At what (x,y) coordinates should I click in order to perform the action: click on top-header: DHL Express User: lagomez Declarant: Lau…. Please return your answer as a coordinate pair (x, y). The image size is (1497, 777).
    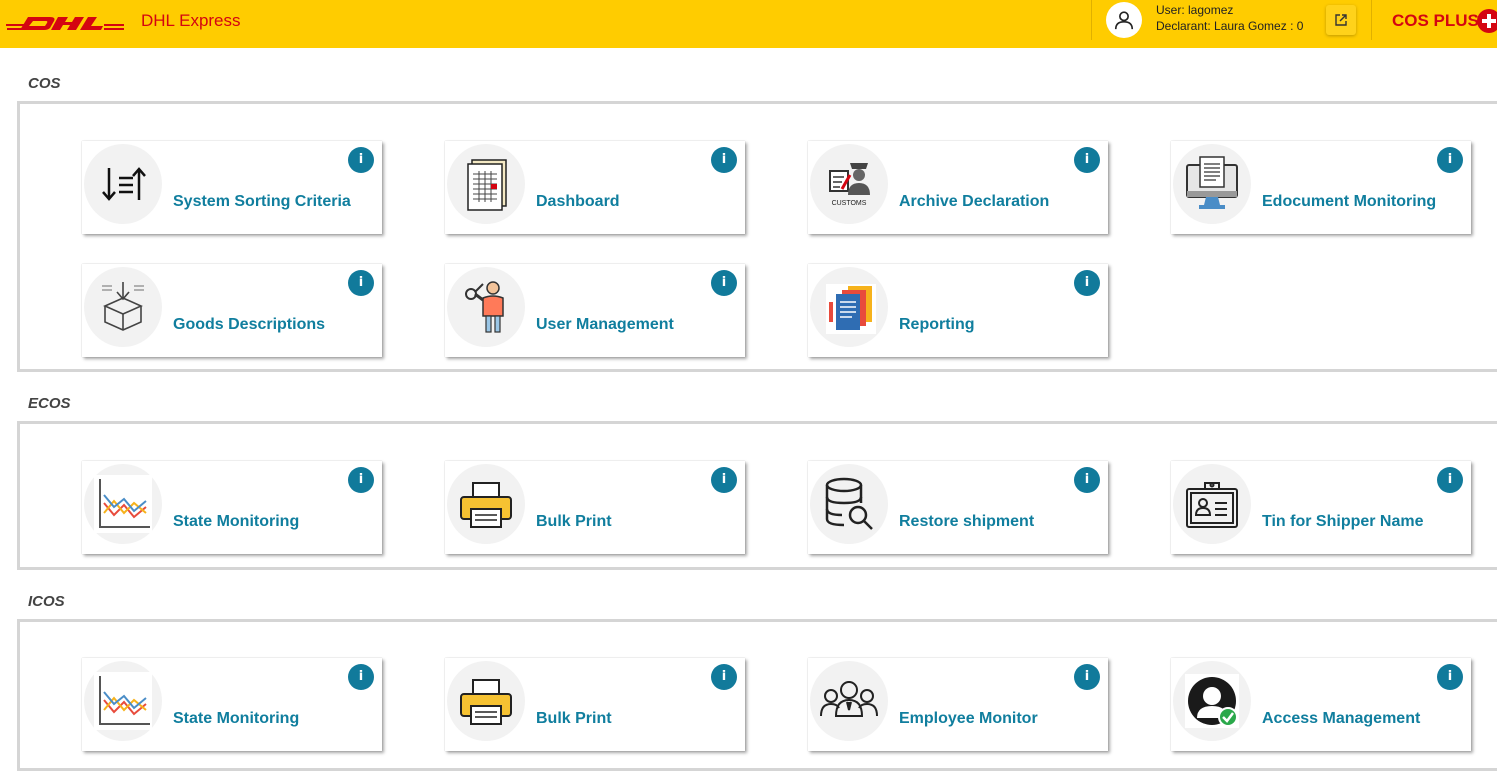
    Looking at the image, I should click on (748, 24).